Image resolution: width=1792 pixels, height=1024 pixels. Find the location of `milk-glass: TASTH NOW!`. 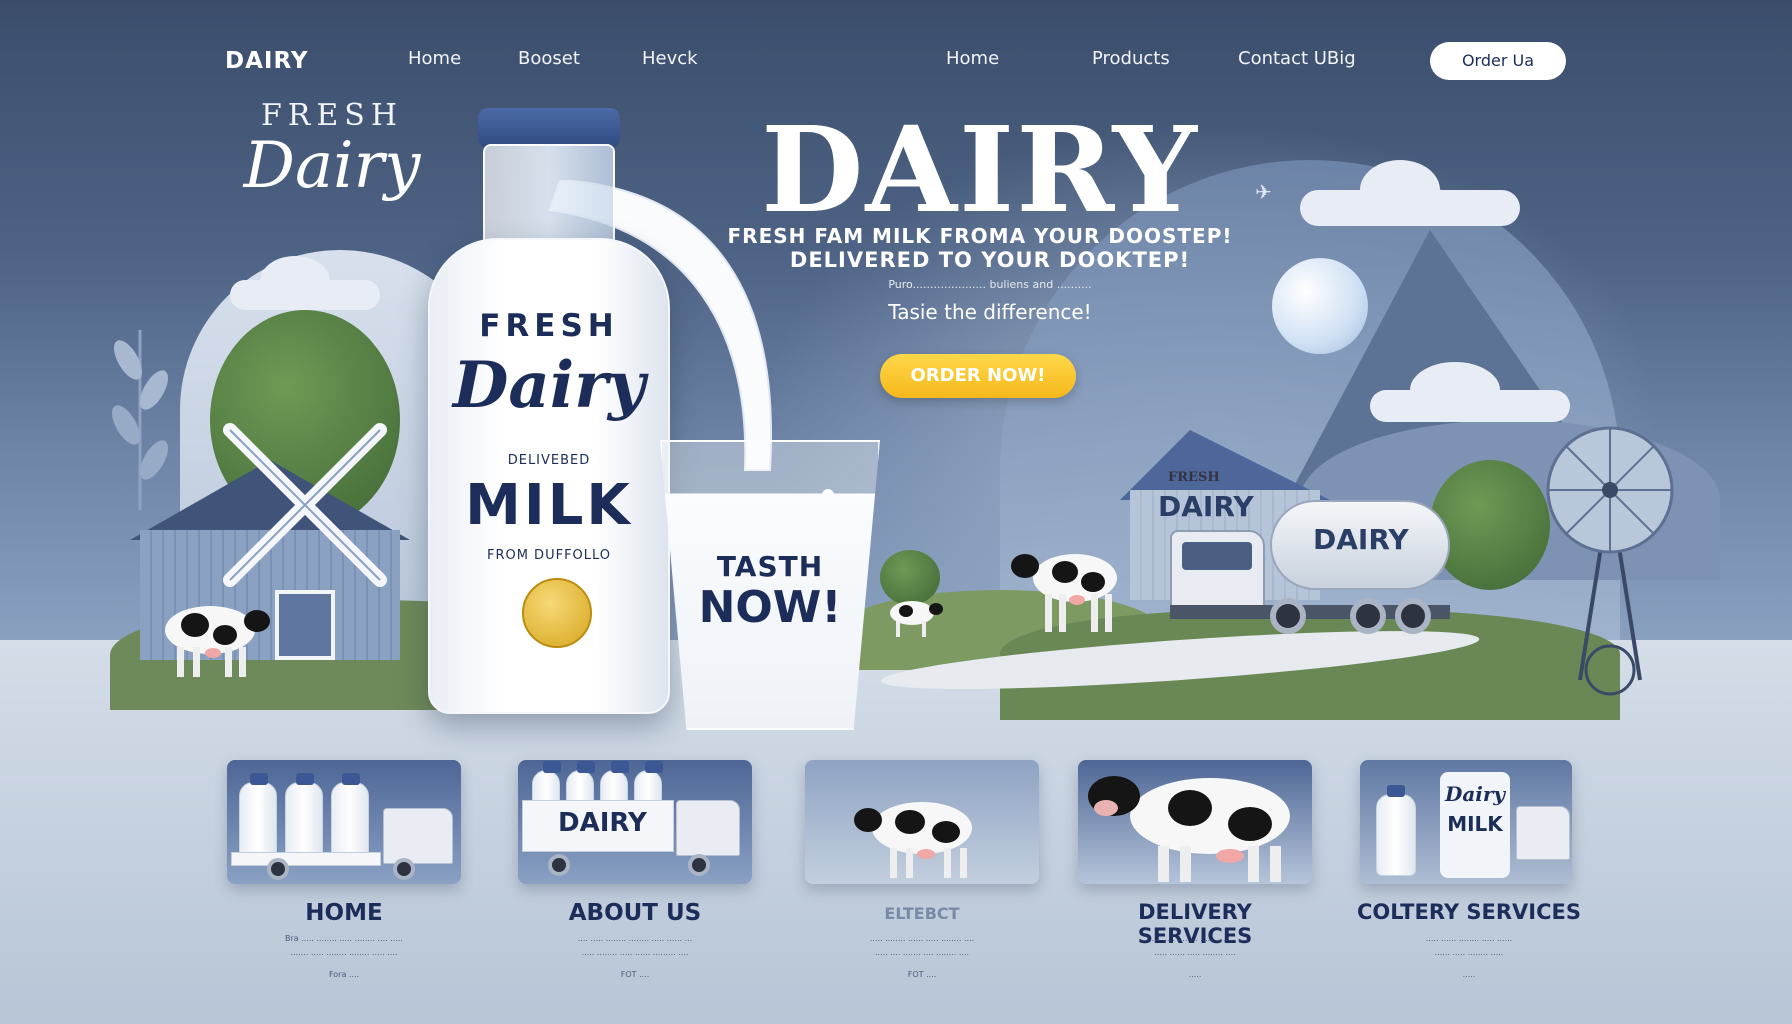

milk-glass: TASTH NOW! is located at coordinates (770, 585).